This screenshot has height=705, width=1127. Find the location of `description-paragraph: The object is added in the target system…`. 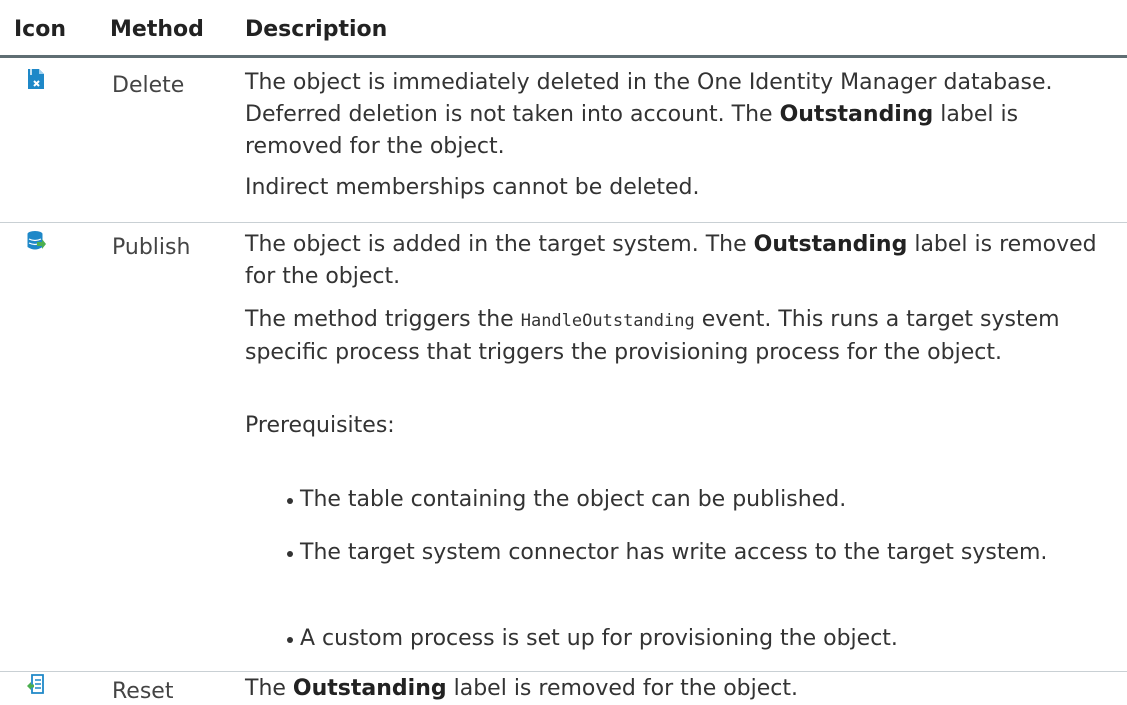

description-paragraph: The object is added in the target system… is located at coordinates (671, 260).